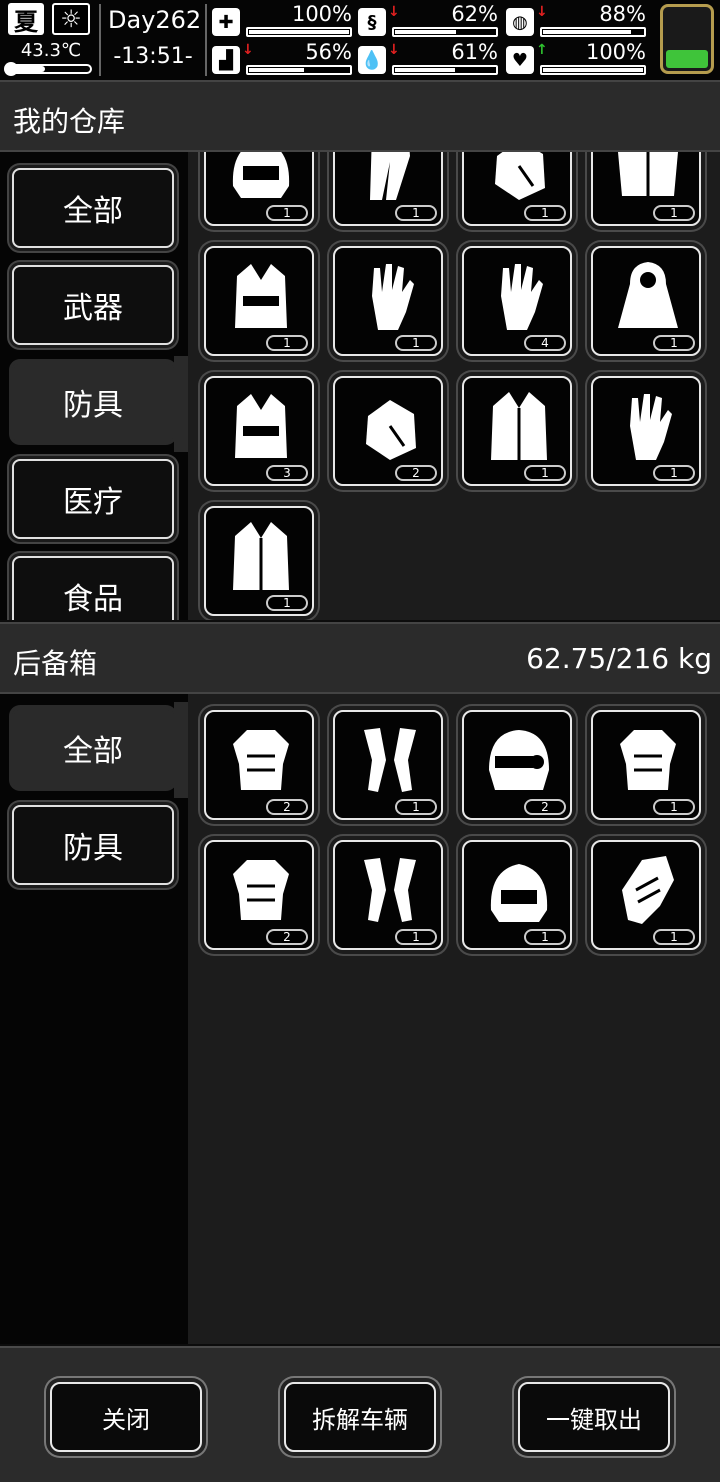  Describe the element at coordinates (619, 658) in the screenshot. I see `trunk-weight: 62.75/216 kg` at that location.